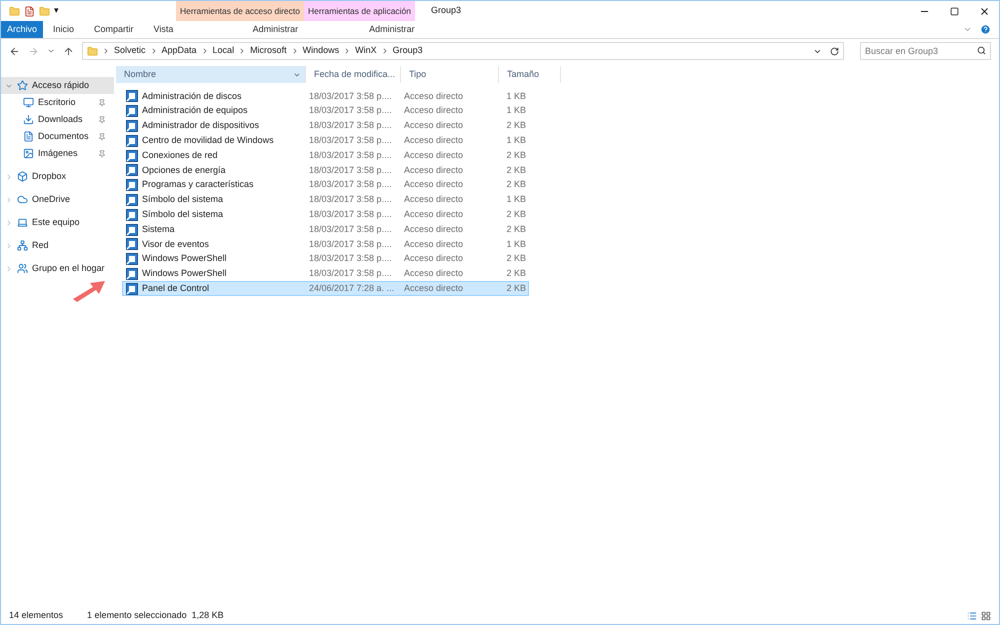 This screenshot has height=625, width=1000. Describe the element at coordinates (450, 74) in the screenshot. I see `column-header: Tipo` at that location.